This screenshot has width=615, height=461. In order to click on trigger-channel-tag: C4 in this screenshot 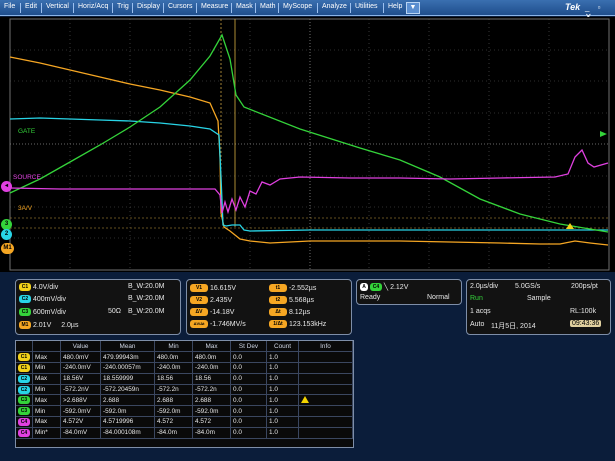, I will do `click(375, 287)`.